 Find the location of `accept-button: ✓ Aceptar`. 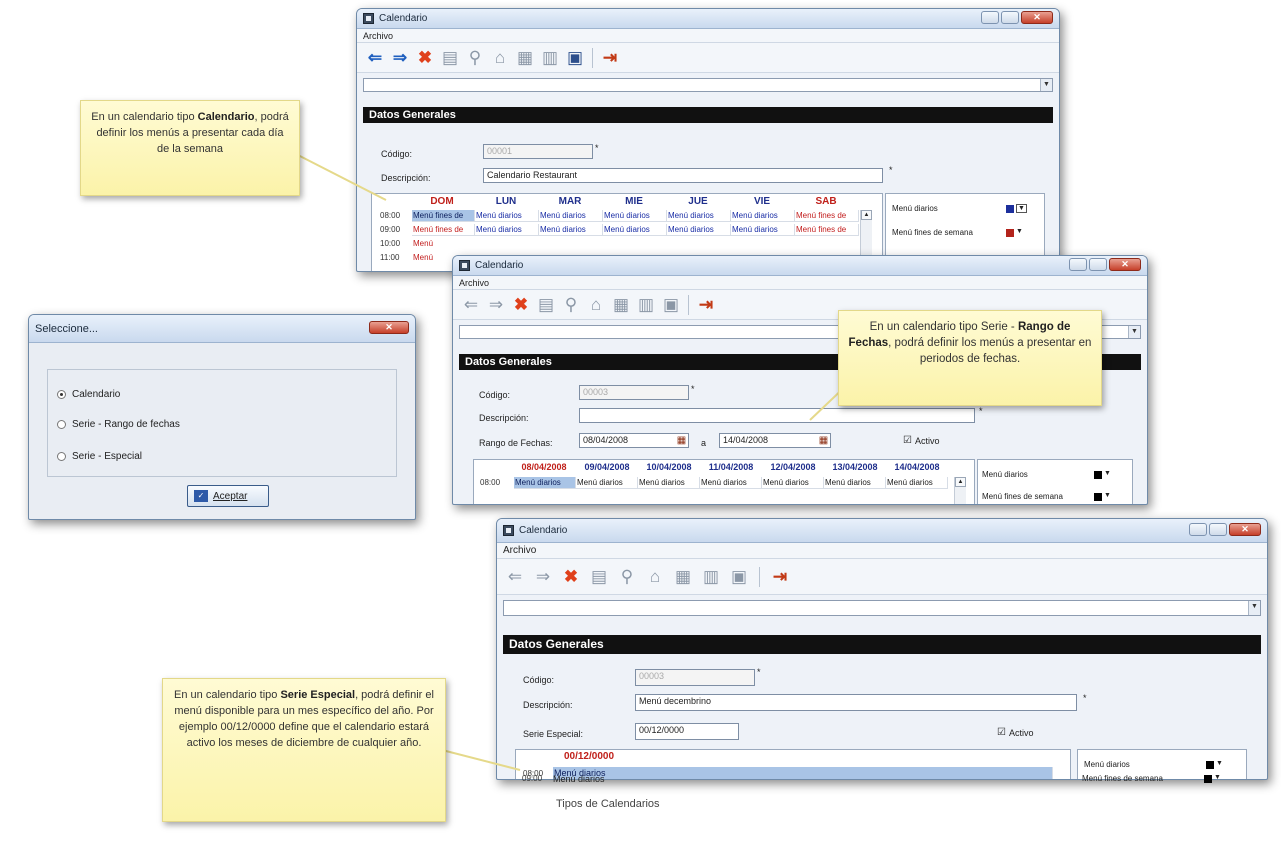

accept-button: ✓ Aceptar is located at coordinates (228, 496).